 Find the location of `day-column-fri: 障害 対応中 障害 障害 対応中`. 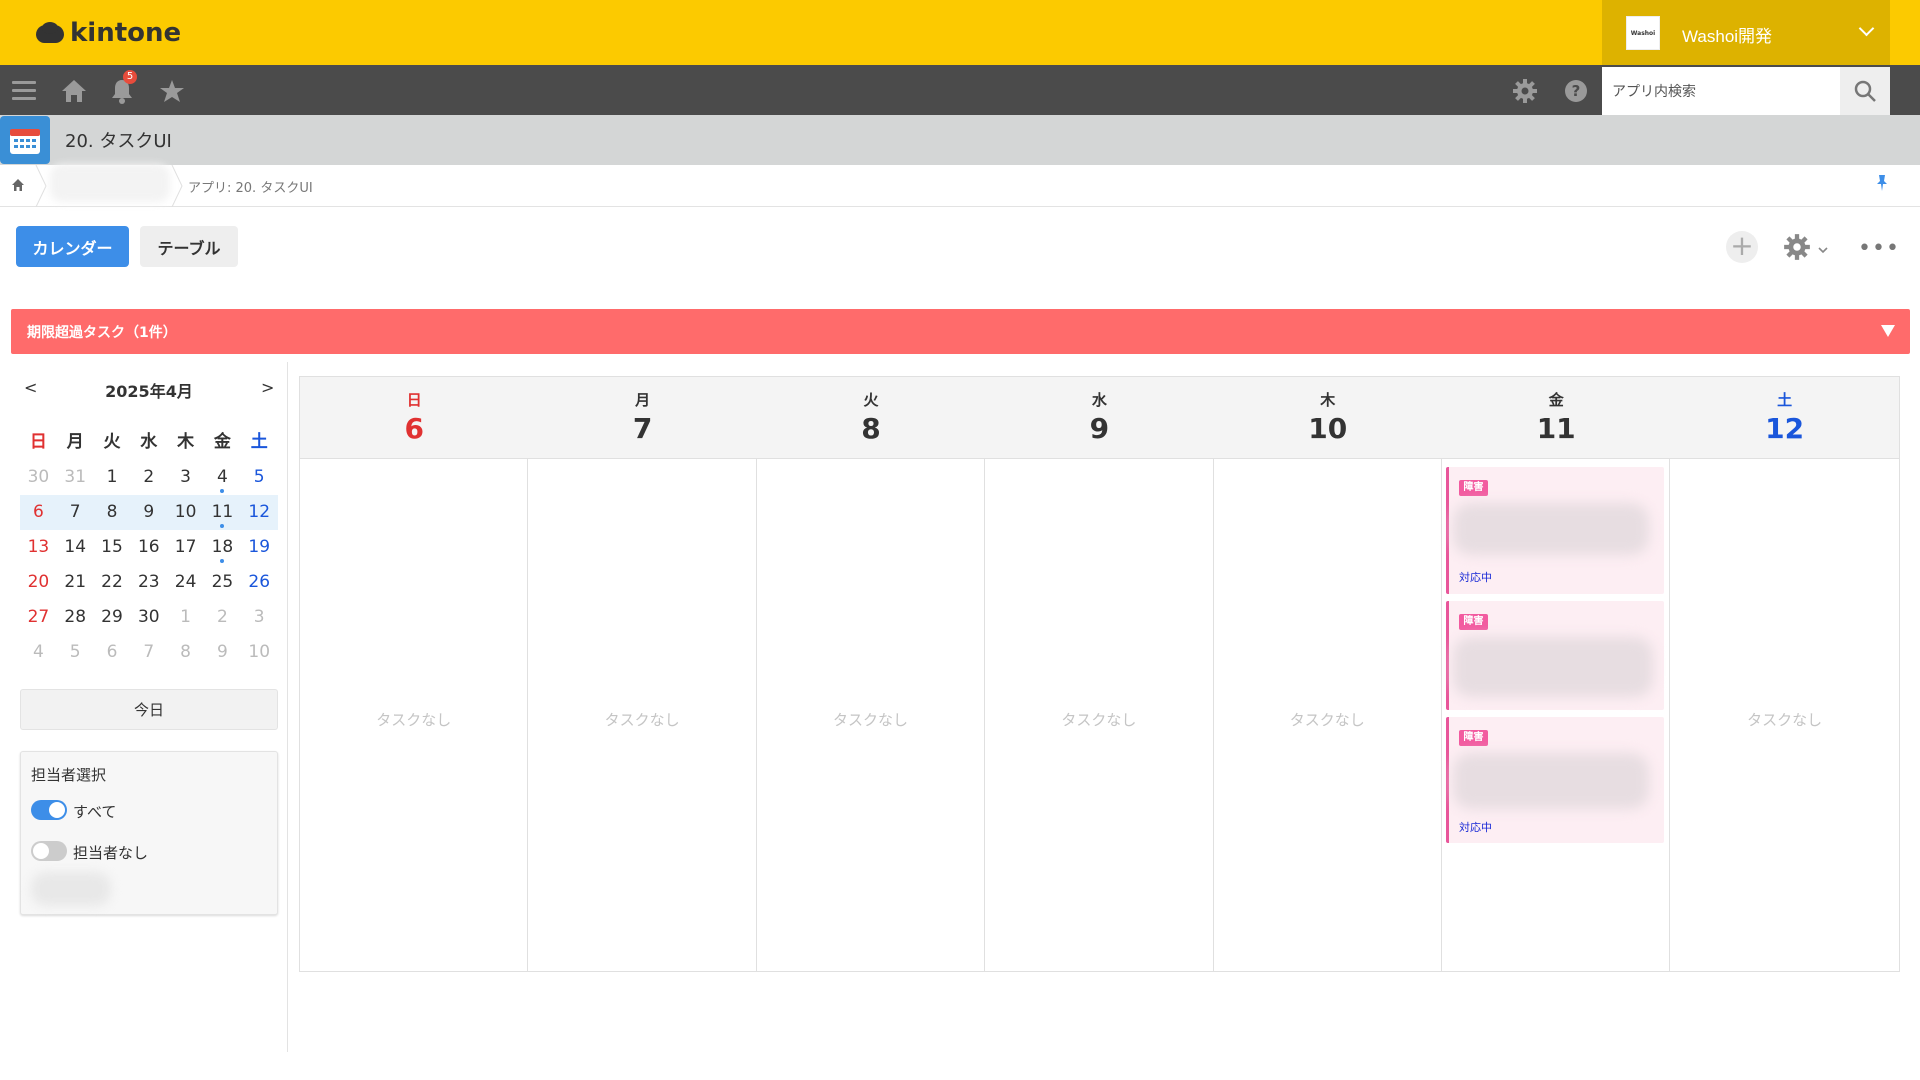

day-column-fri: 障害 対応中 障害 障害 対応中 is located at coordinates (1556, 715).